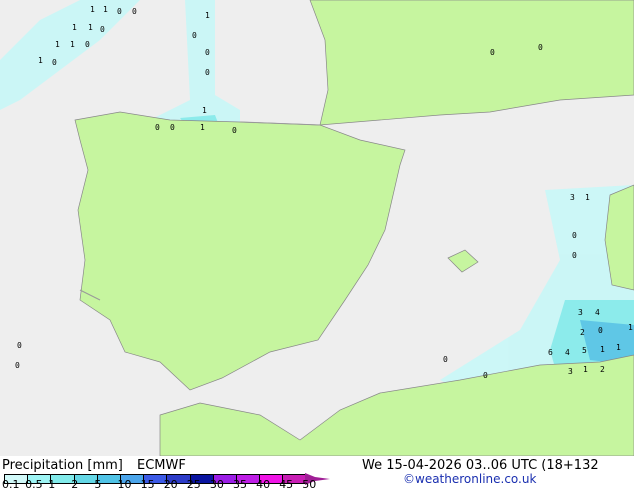 The width and height of the screenshot is (634, 491). I want to click on copyright-link: ©weatheronline.co.uk, so click(469, 479).